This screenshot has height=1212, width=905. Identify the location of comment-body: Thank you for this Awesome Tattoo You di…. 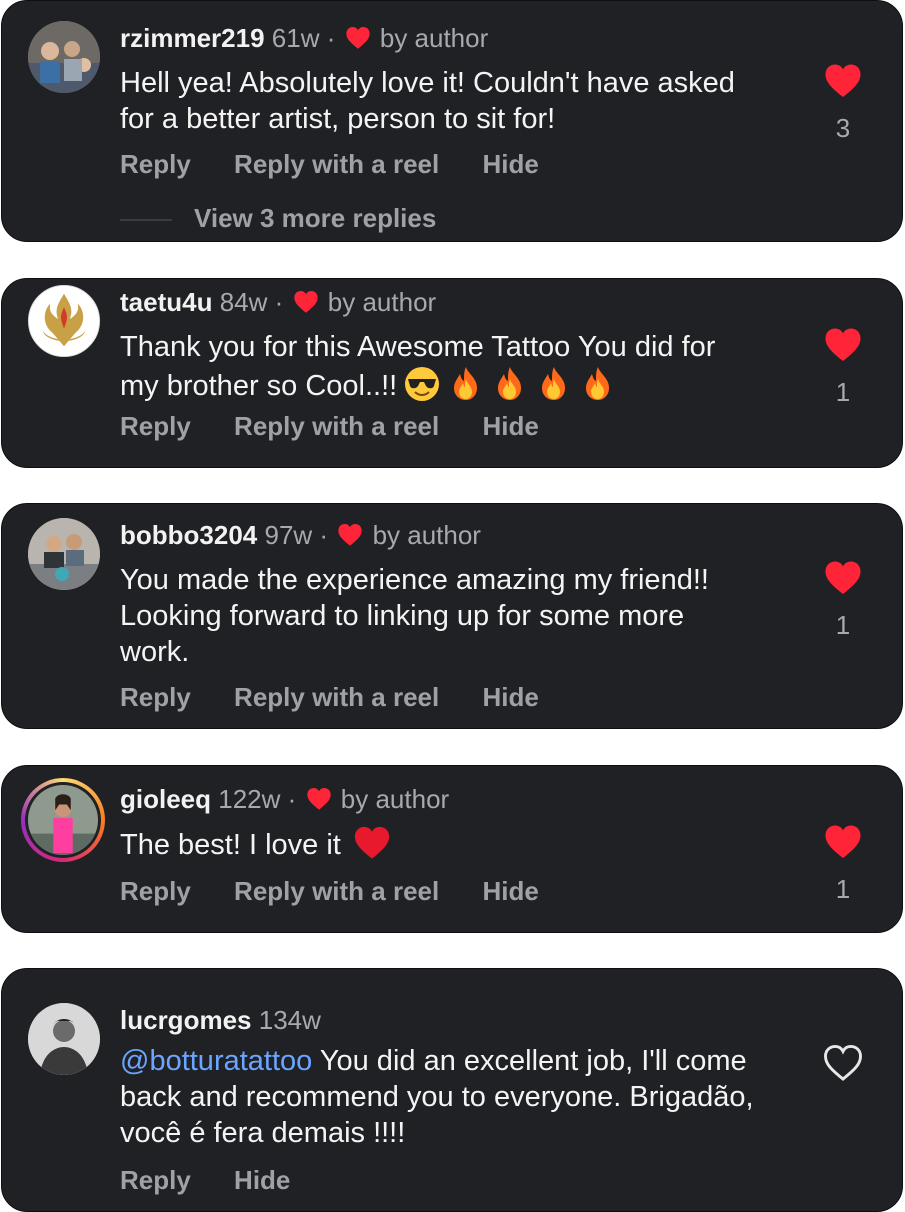
(440, 366).